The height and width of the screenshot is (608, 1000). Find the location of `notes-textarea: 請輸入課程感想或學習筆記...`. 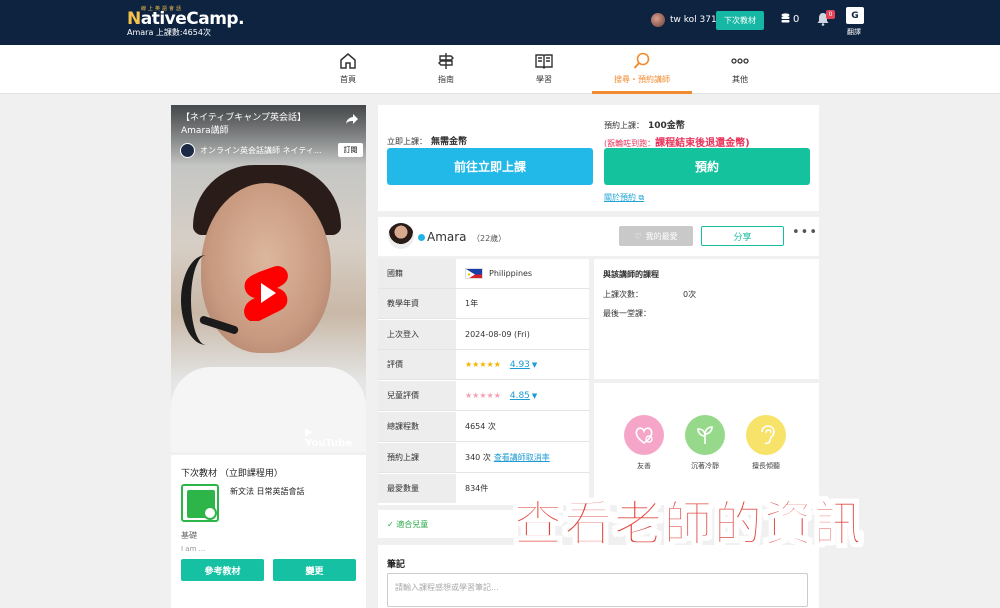

notes-textarea: 請輸入課程感想或學習筆記... is located at coordinates (597, 590).